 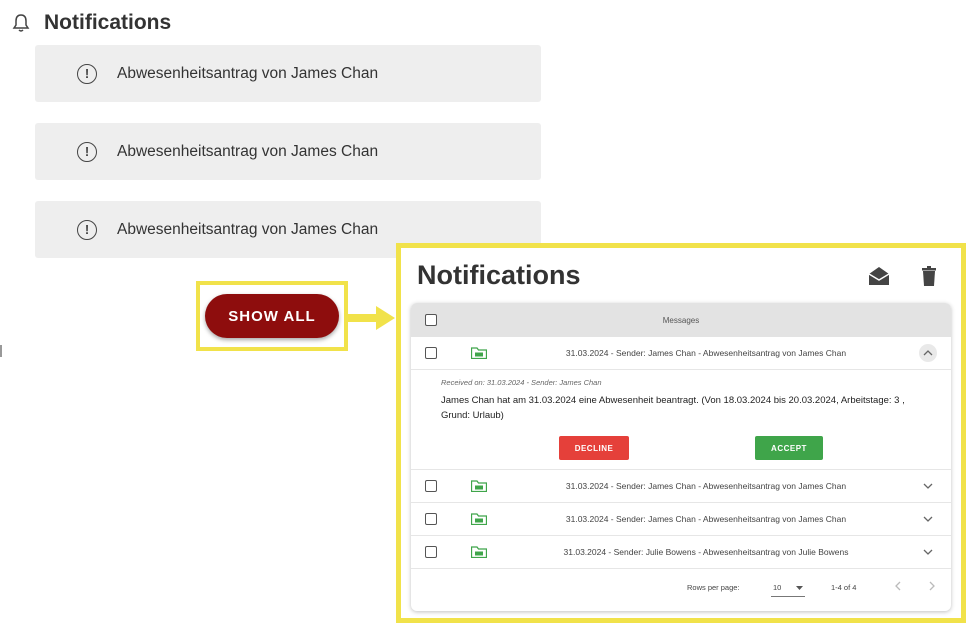 I want to click on bell-icon, so click(x=21, y=23).